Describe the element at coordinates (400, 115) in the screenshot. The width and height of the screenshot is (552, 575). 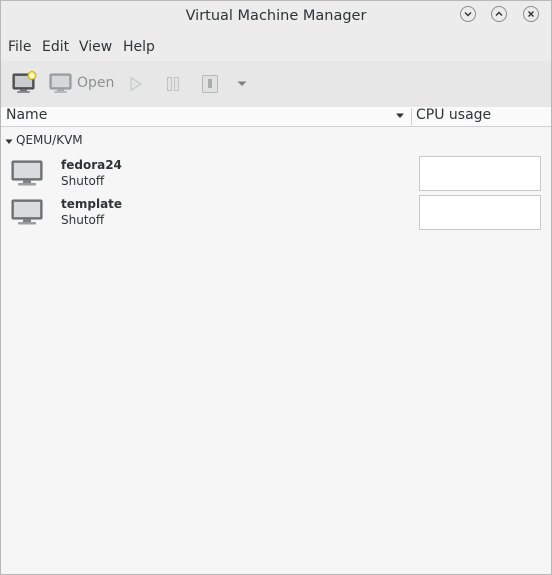
I see `sort-down-icon` at that location.